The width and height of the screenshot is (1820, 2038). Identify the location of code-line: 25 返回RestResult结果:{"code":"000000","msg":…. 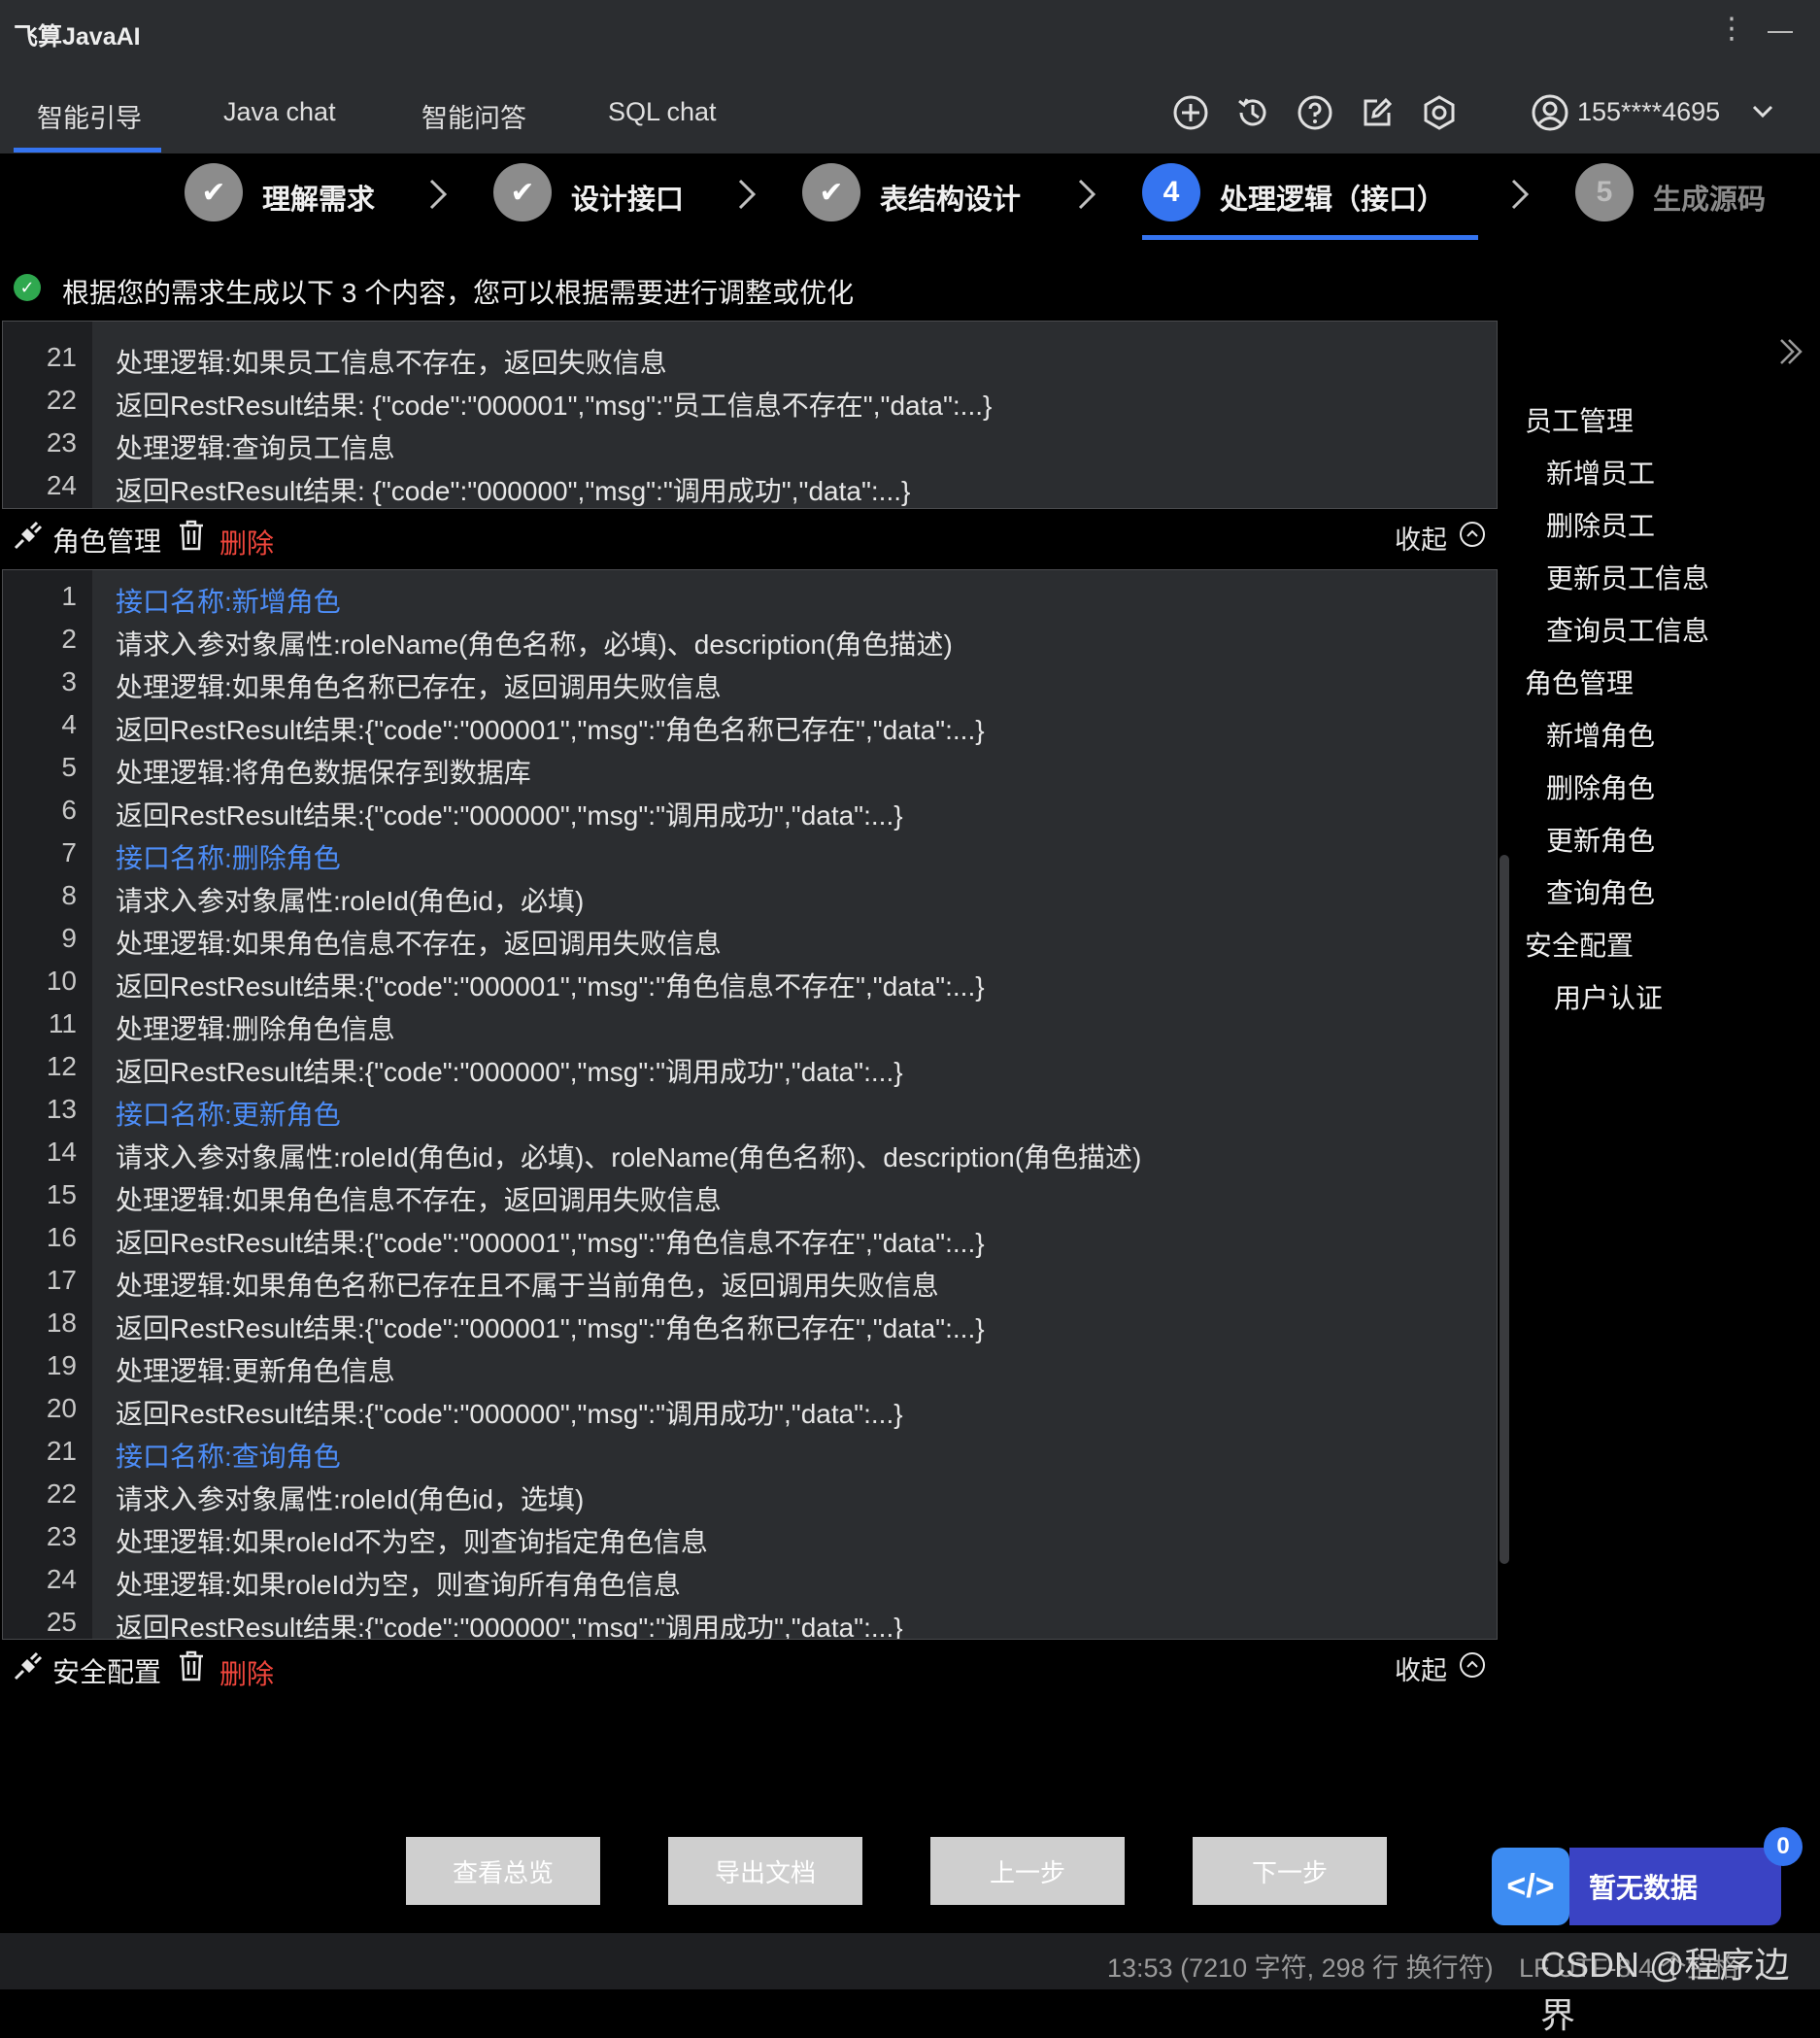
(750, 1619).